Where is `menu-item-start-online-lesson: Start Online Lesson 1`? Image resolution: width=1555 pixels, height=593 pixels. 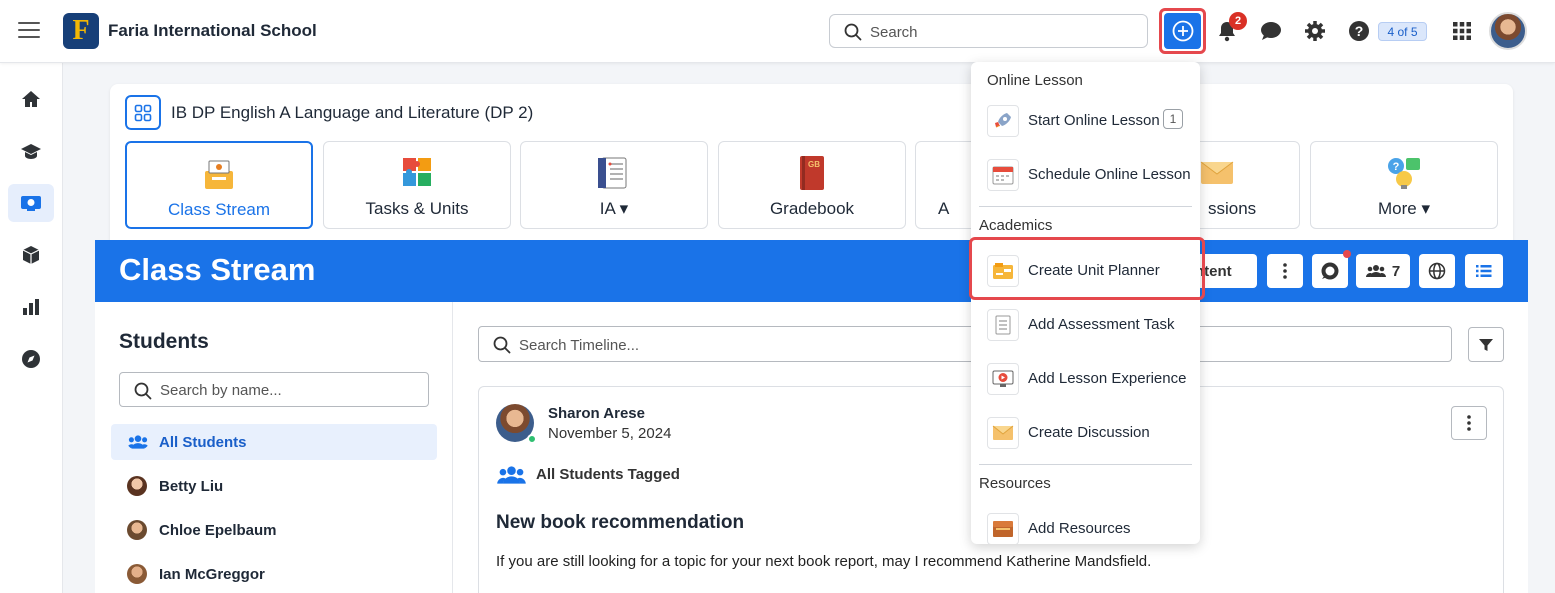 menu-item-start-online-lesson: Start Online Lesson 1 is located at coordinates (1085, 121).